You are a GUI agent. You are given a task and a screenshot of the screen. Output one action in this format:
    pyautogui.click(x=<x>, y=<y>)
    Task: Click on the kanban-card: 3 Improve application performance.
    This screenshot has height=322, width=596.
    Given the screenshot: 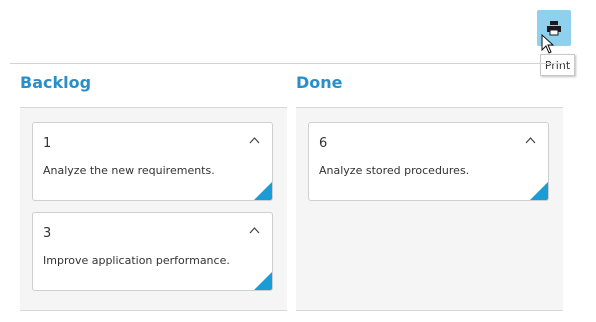 What is the action you would take?
    pyautogui.click(x=152, y=251)
    